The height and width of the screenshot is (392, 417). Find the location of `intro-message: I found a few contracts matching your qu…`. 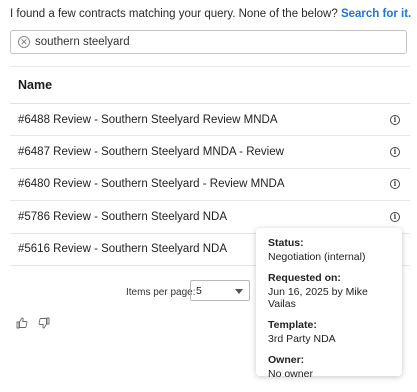

intro-message: I found a few contracts matching your qu… is located at coordinates (174, 14).